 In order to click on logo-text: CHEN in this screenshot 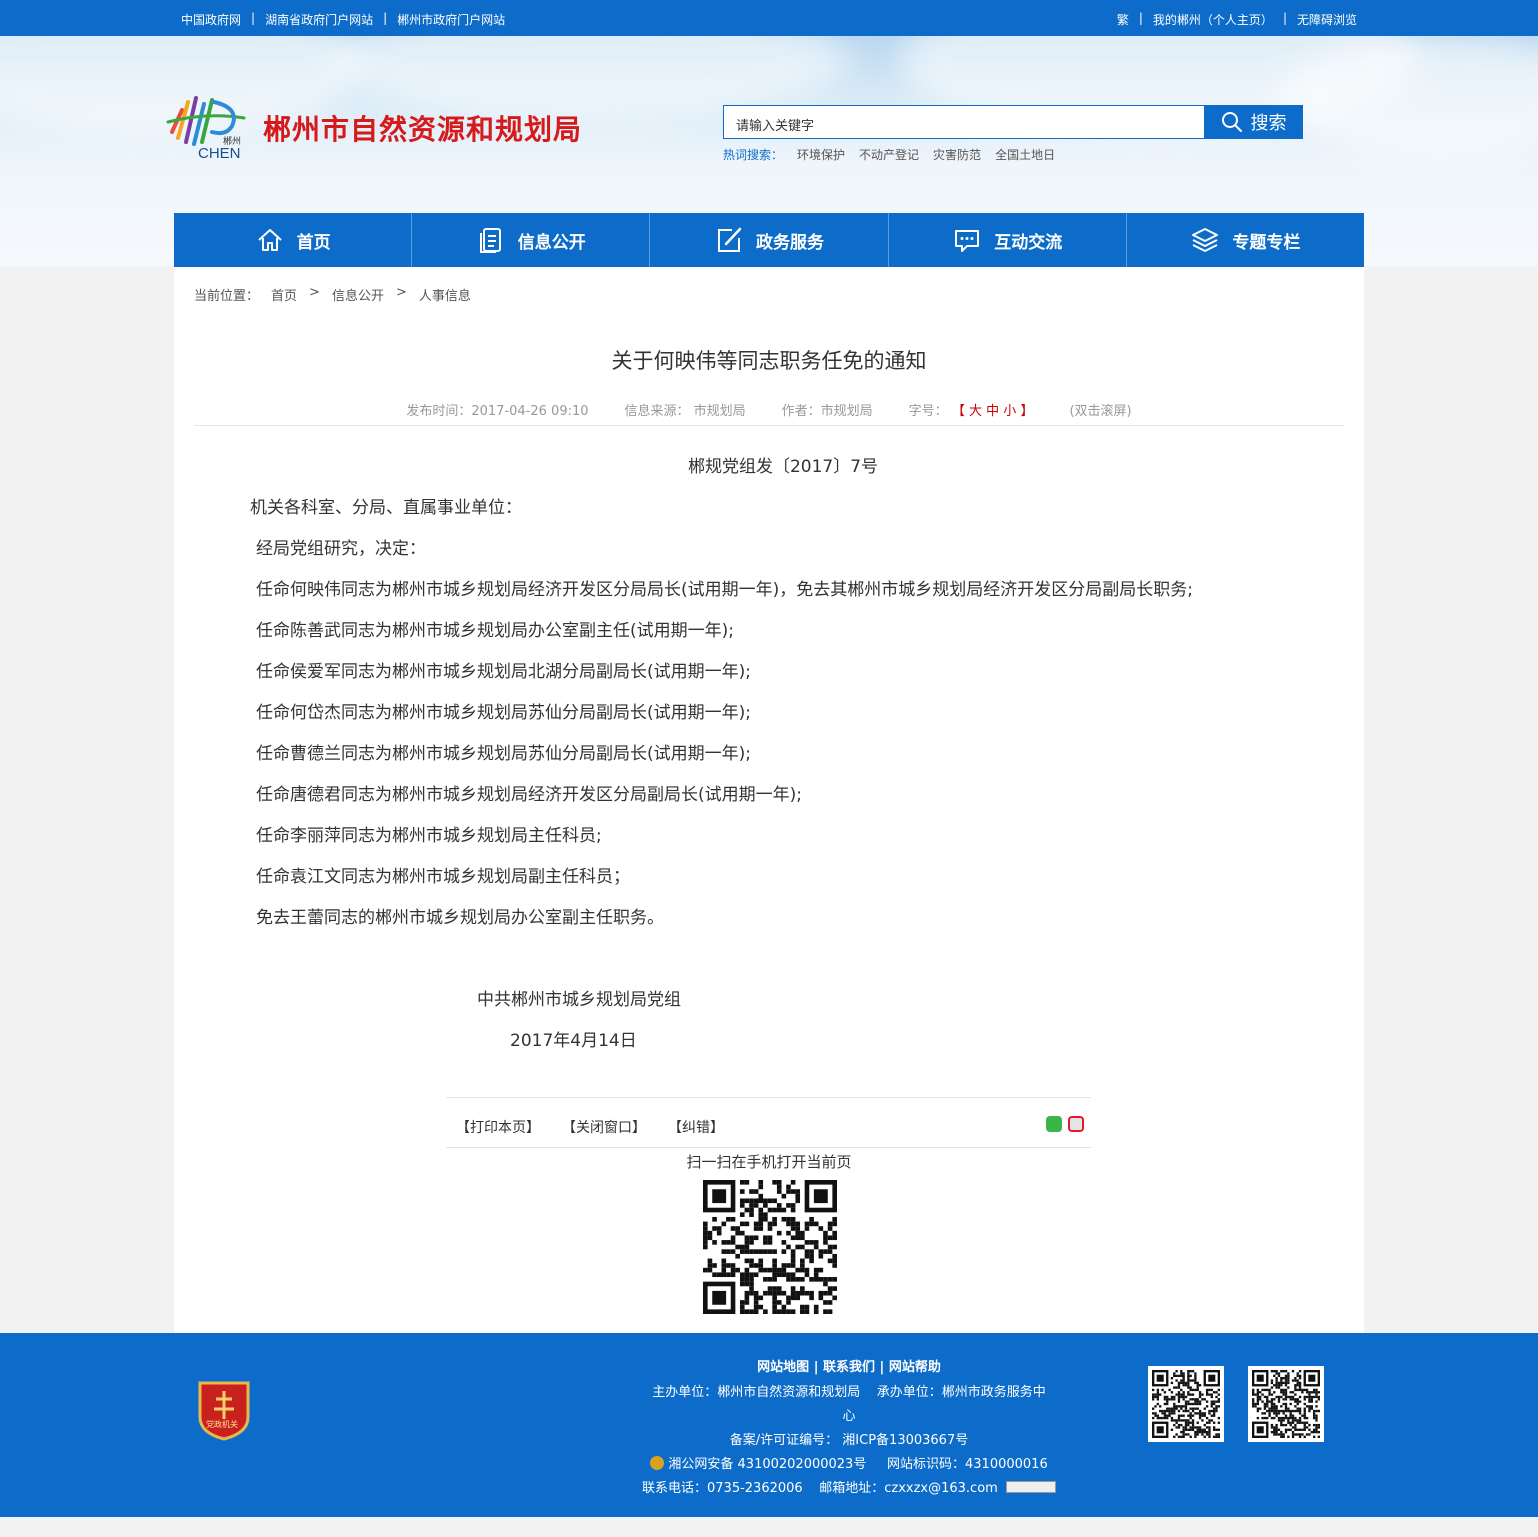, I will do `click(219, 153)`.